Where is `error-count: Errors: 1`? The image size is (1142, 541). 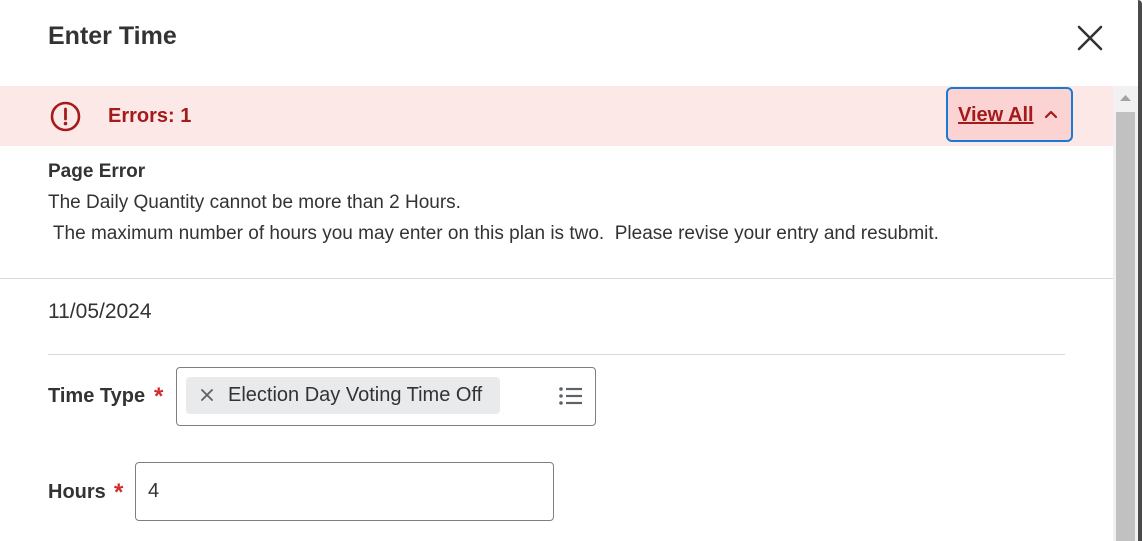
error-count: Errors: 1 is located at coordinates (150, 116).